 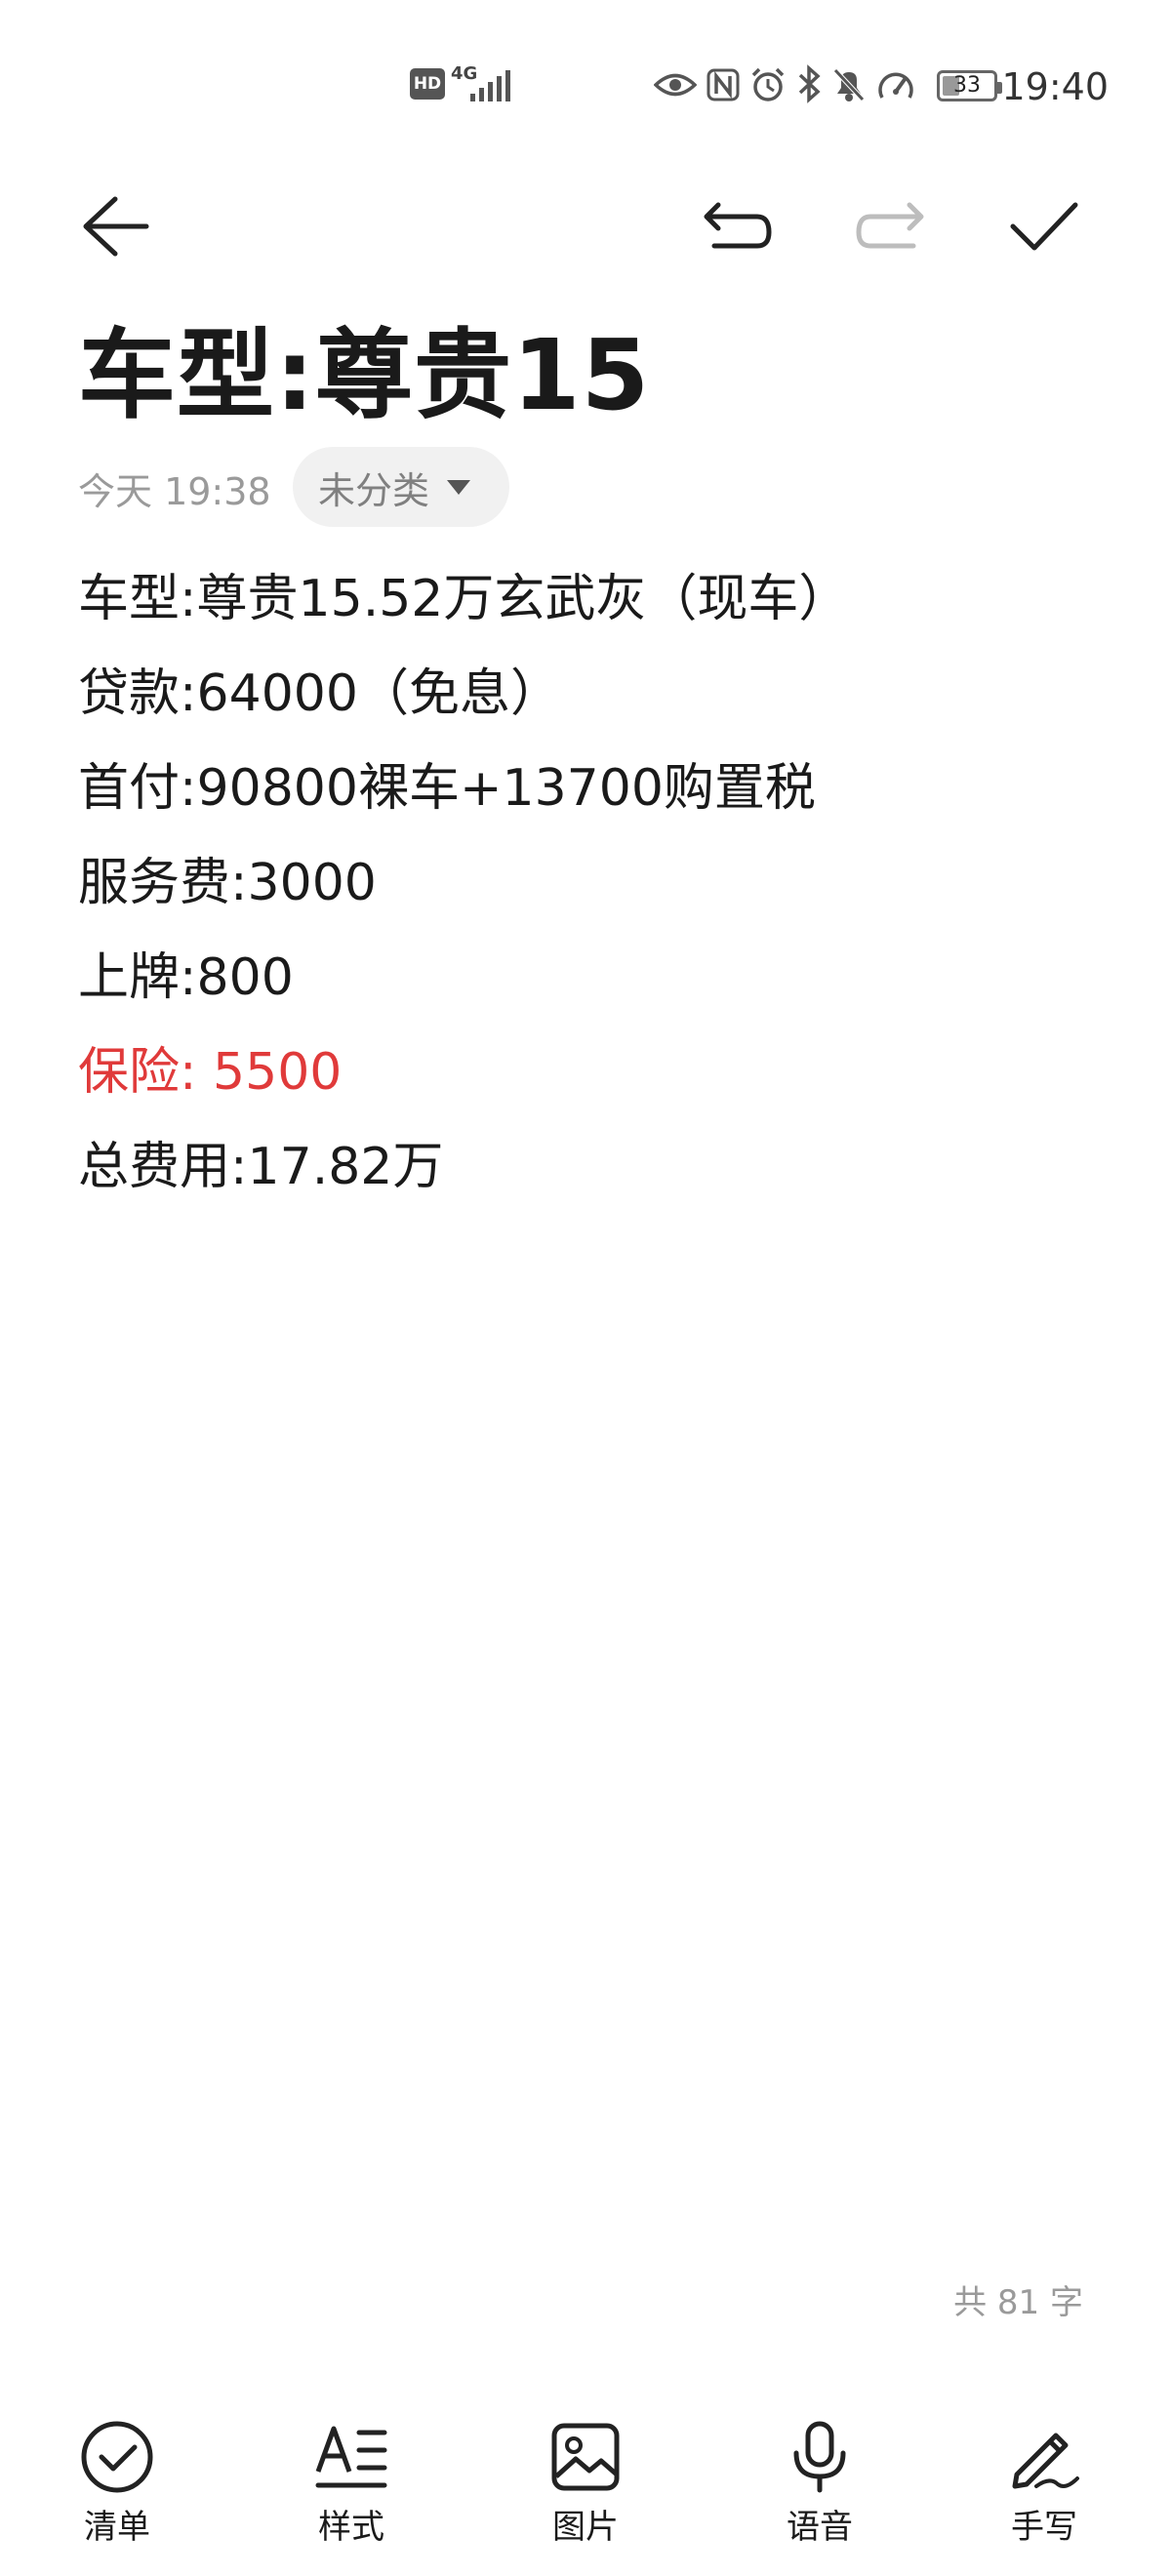 What do you see at coordinates (227, 883) in the screenshot?
I see `body-line-service-fee: 服务费:3000` at bounding box center [227, 883].